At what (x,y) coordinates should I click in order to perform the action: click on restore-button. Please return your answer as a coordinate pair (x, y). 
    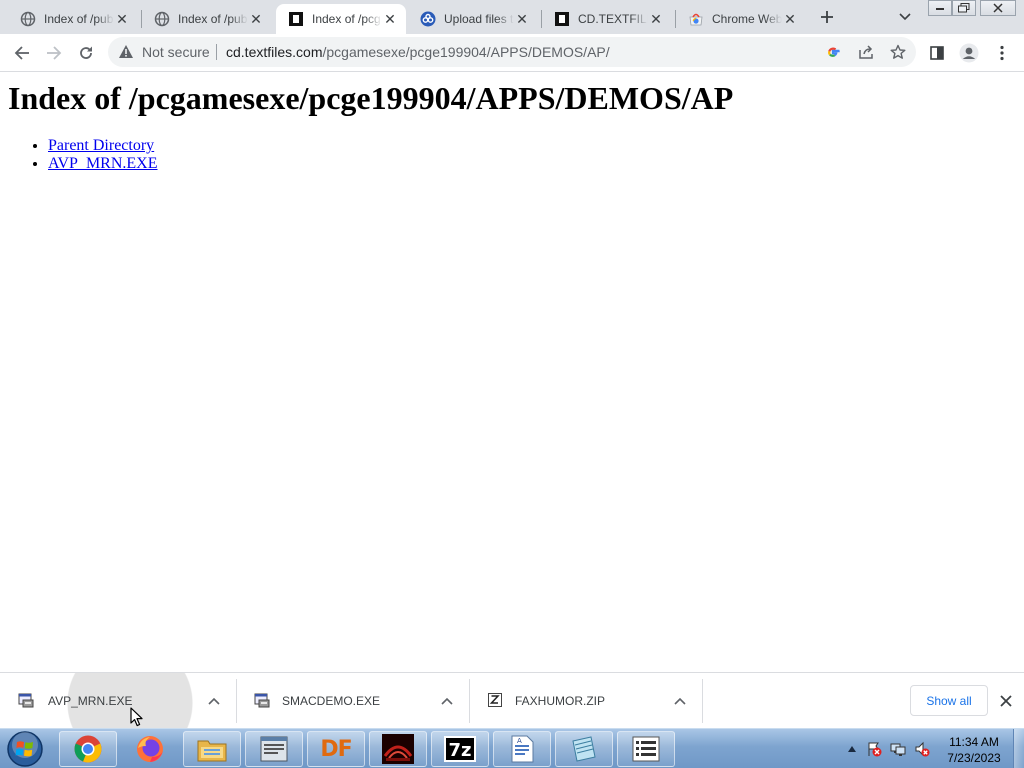
    Looking at the image, I should click on (964, 8).